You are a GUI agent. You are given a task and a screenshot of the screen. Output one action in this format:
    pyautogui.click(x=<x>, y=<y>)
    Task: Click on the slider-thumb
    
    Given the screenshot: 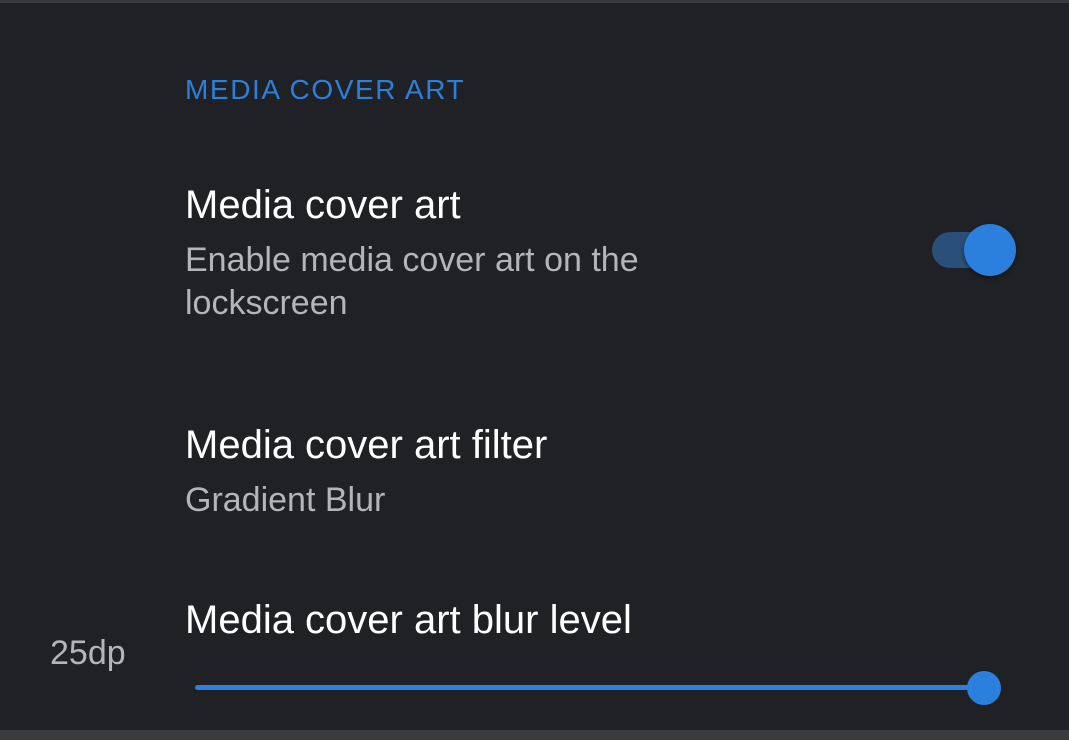 What is the action you would take?
    pyautogui.click(x=984, y=688)
    